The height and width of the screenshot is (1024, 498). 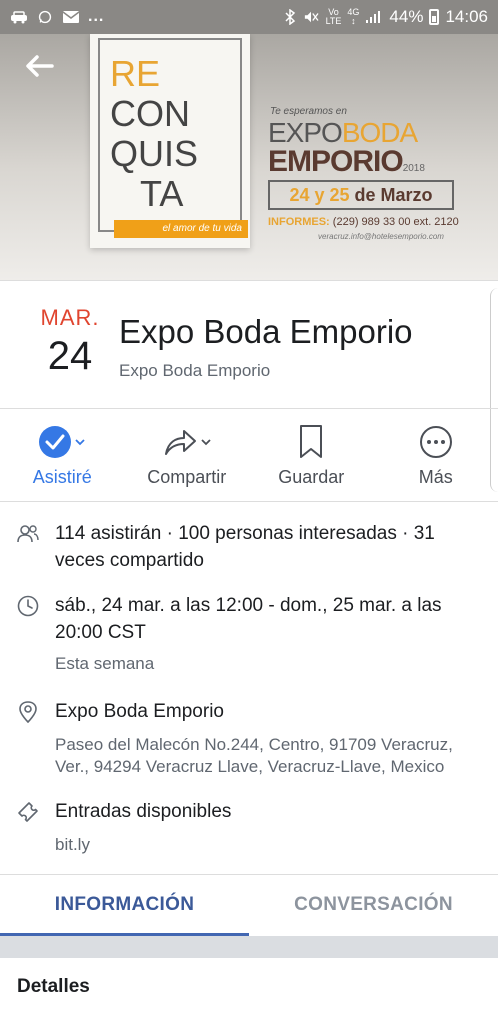 I want to click on volte-indicator: Vo LTE, so click(x=333, y=16).